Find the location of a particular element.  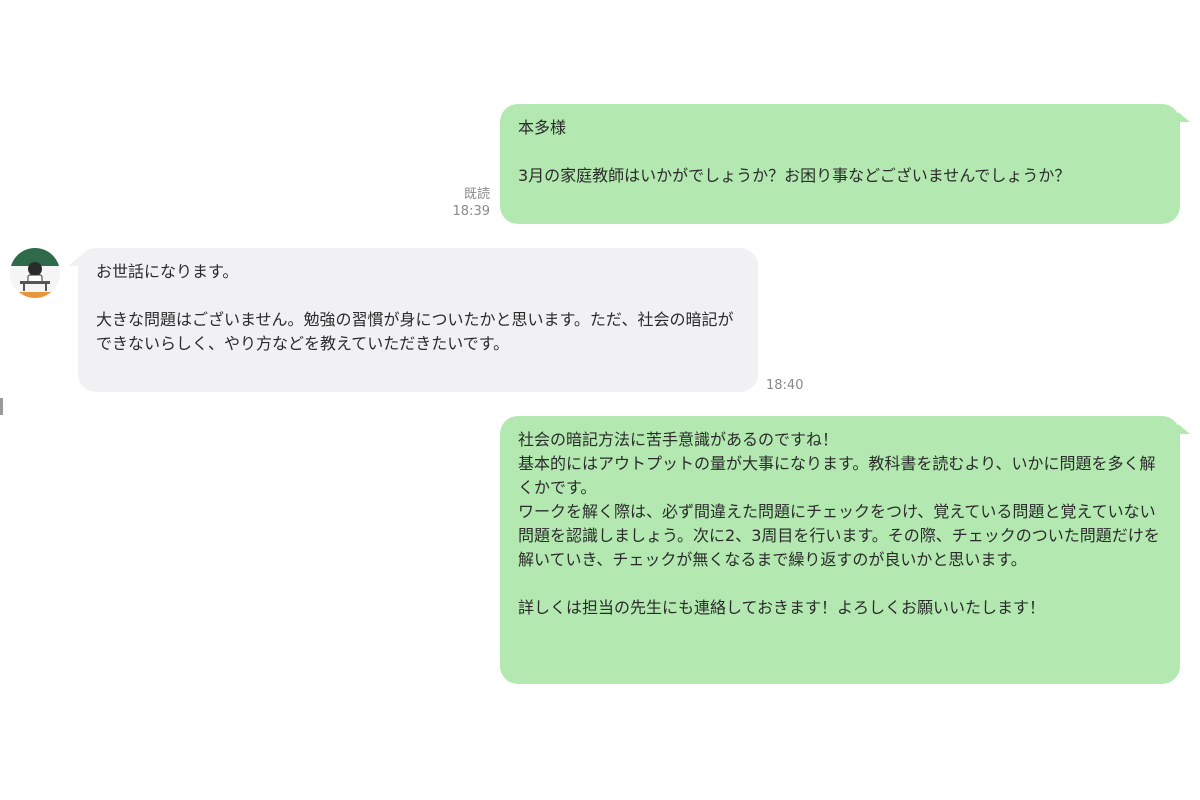

message-time: 18:40 is located at coordinates (785, 385).